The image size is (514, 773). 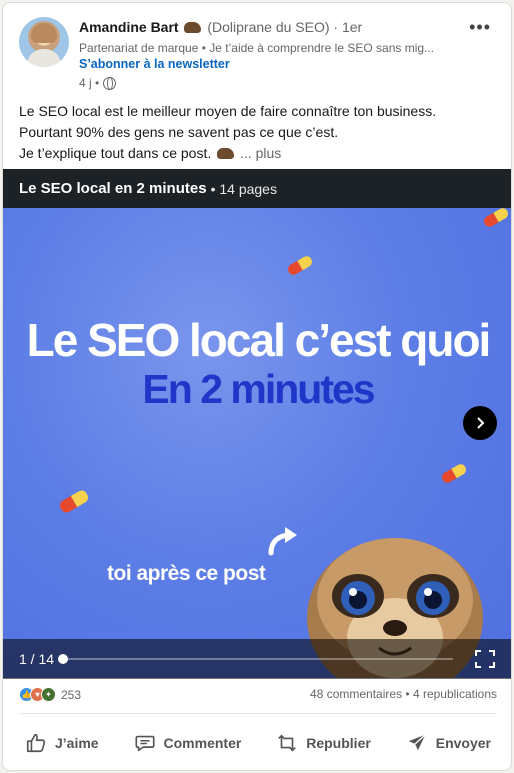 What do you see at coordinates (63, 659) in the screenshot?
I see `page-progress-thumb` at bounding box center [63, 659].